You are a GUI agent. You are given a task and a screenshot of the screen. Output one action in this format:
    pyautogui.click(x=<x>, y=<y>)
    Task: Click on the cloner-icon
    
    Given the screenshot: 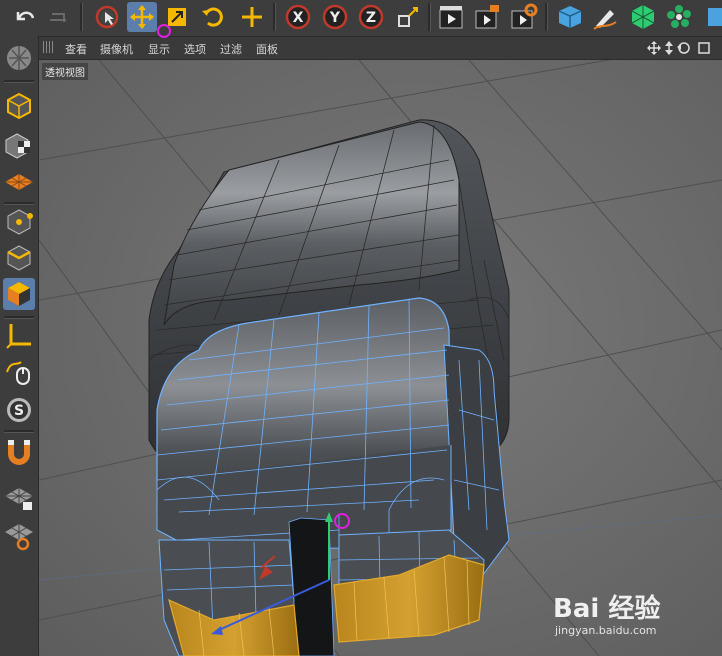 What is the action you would take?
    pyautogui.click(x=679, y=16)
    